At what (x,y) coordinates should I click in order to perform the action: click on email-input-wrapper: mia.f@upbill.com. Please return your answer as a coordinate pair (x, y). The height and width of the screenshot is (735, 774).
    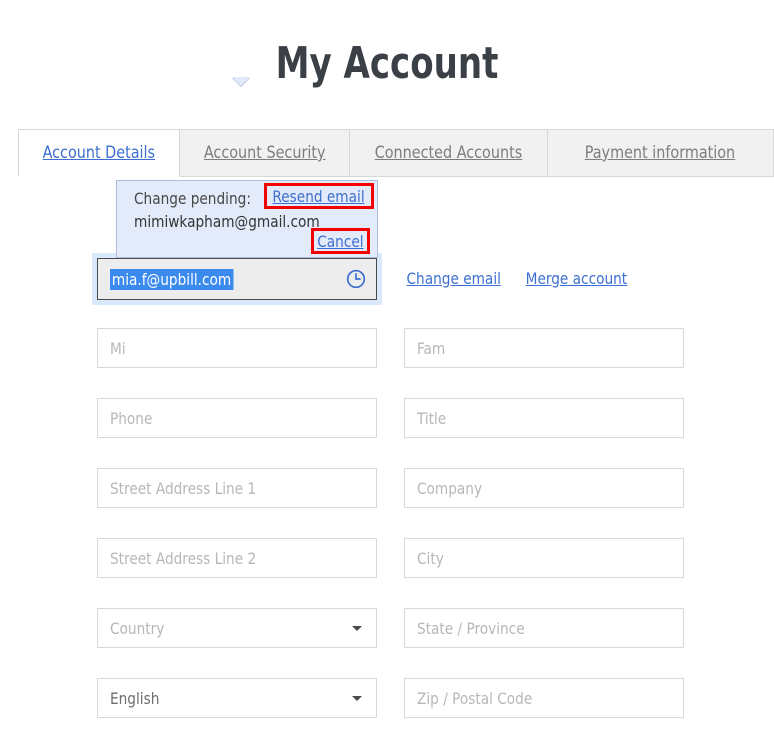
    Looking at the image, I should click on (237, 279).